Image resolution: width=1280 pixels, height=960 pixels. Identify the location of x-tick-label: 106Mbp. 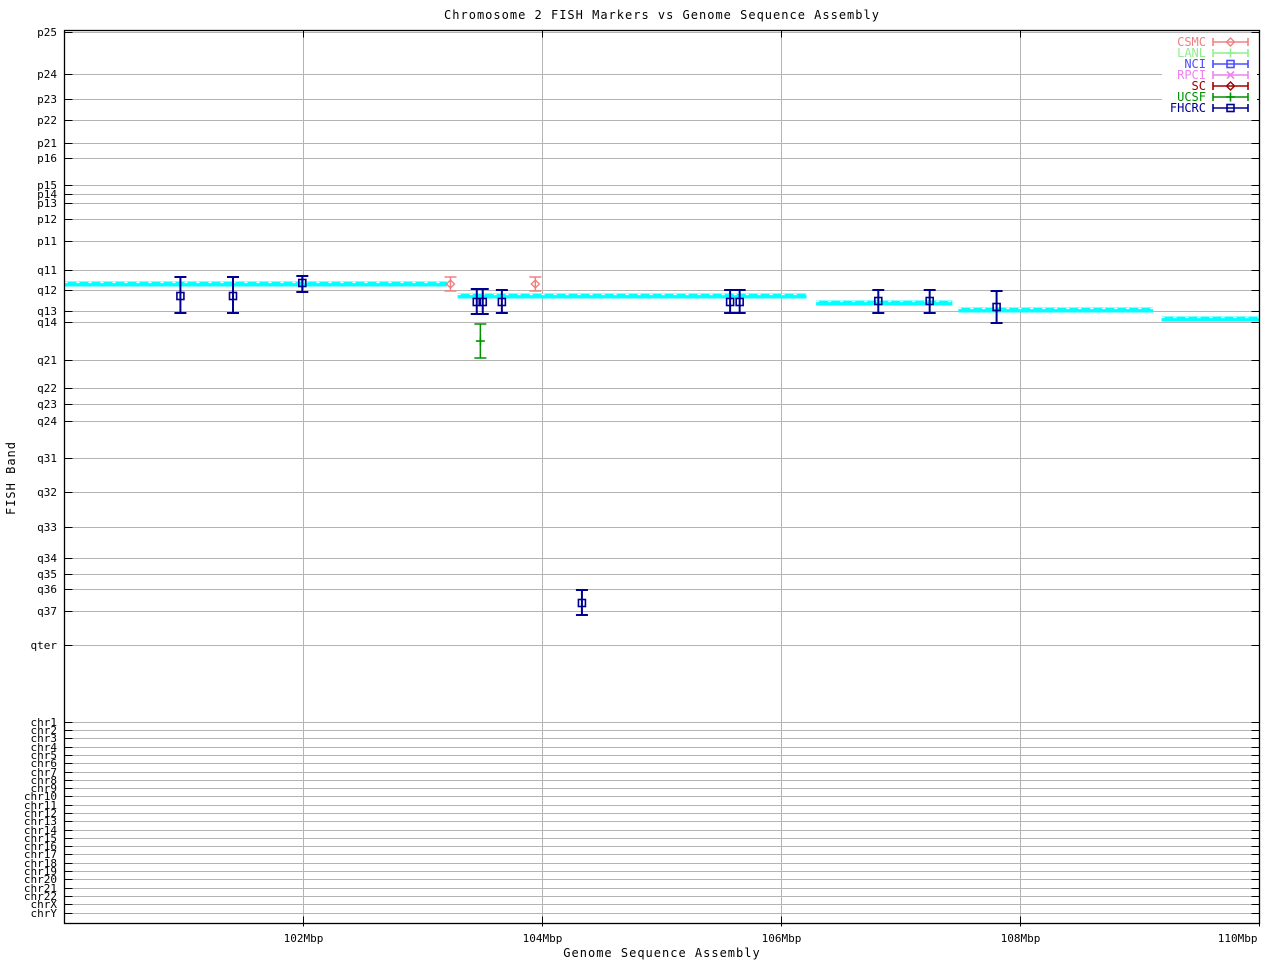
(782, 938).